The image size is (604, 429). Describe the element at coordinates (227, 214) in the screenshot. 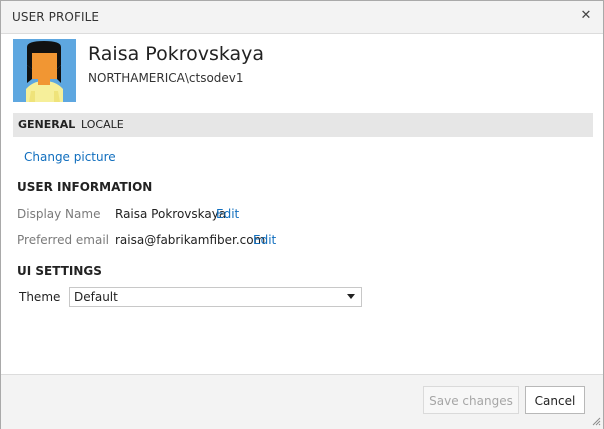

I see `edit-display-name-link: Edit` at that location.